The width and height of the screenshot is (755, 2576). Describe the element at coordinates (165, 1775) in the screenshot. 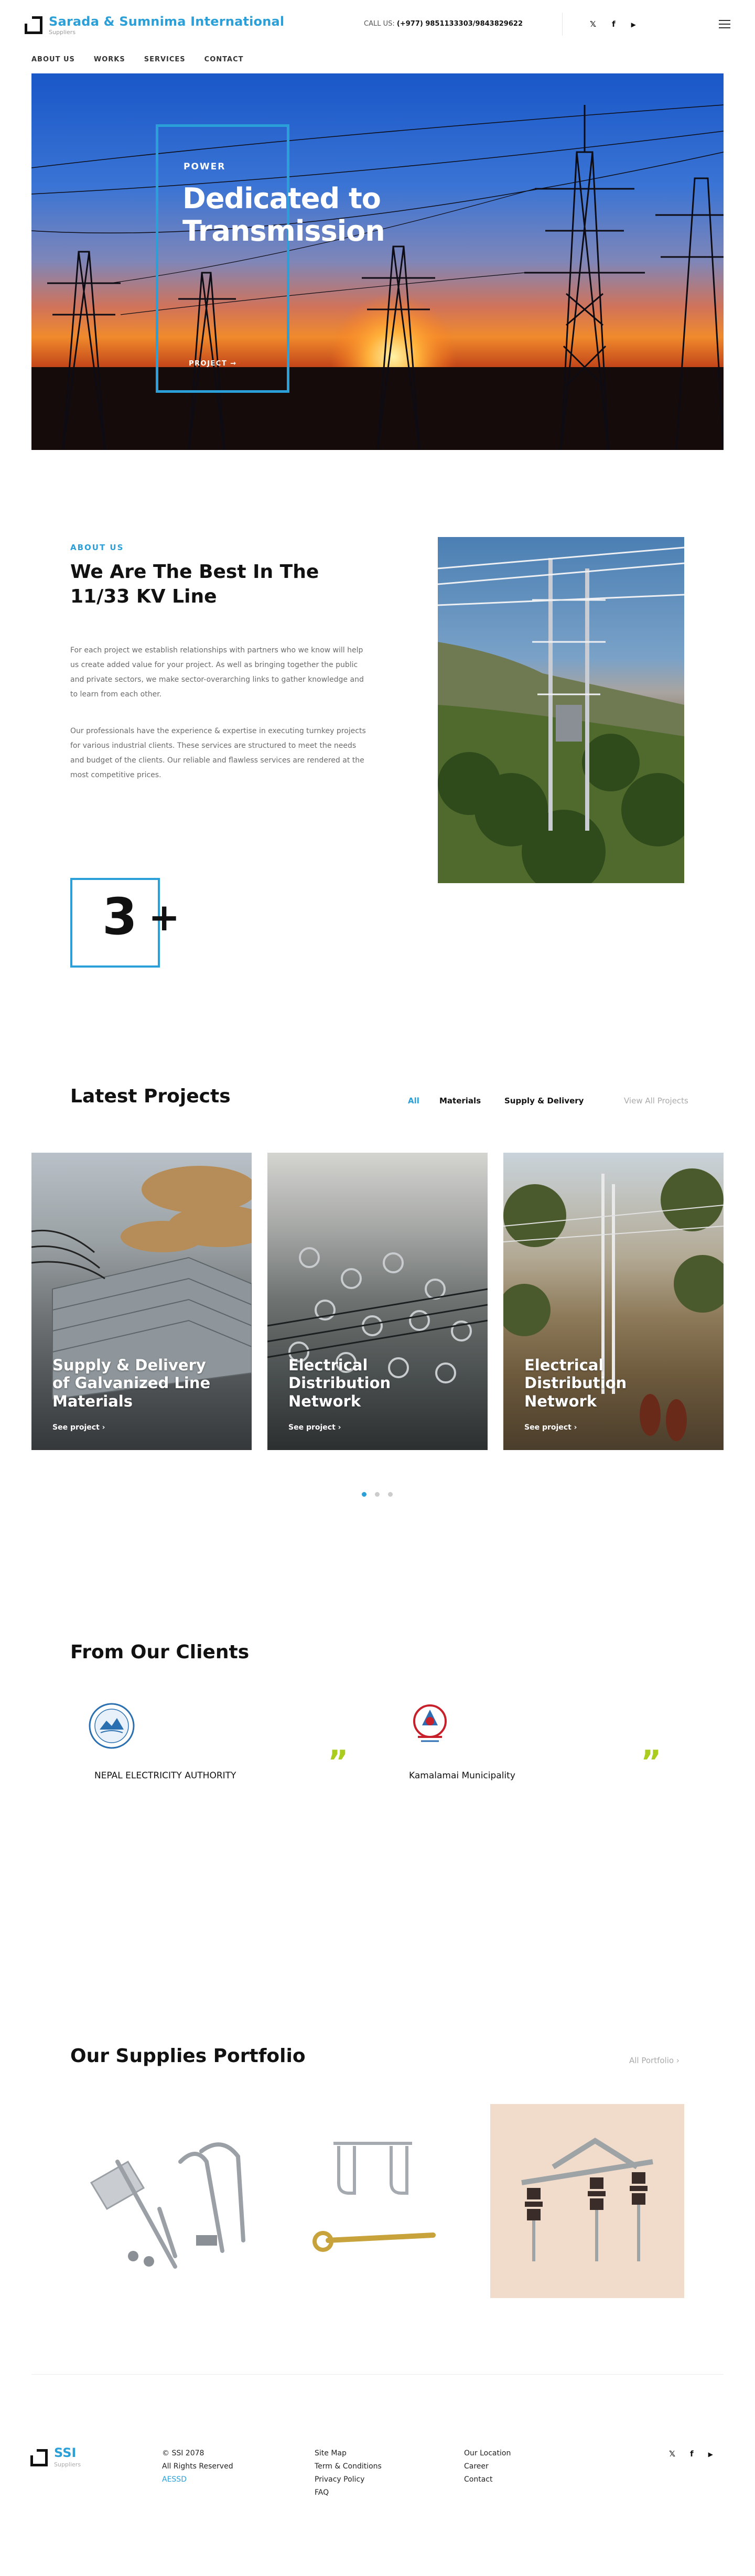

I see `client-name: NEPAL ELECTRICITY AUTHORITY` at that location.